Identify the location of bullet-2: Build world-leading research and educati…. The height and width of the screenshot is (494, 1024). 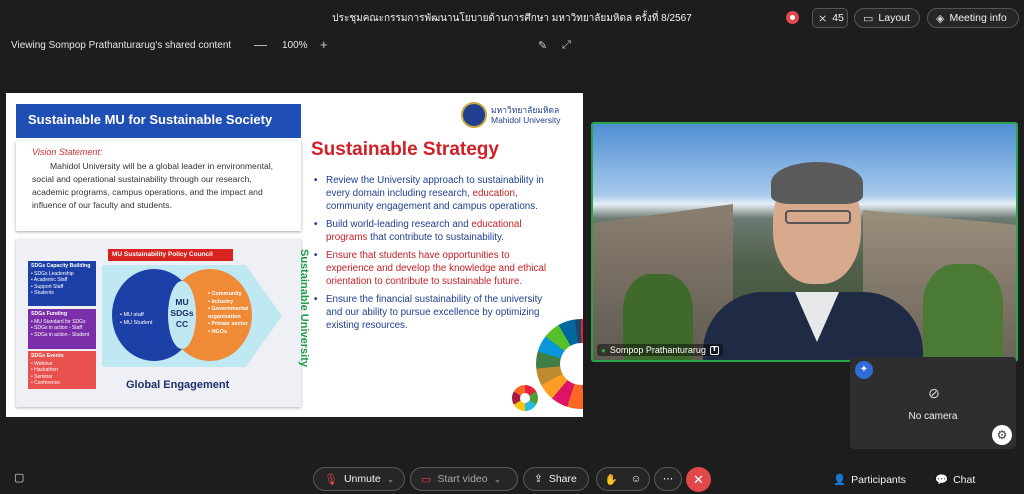
(436, 231).